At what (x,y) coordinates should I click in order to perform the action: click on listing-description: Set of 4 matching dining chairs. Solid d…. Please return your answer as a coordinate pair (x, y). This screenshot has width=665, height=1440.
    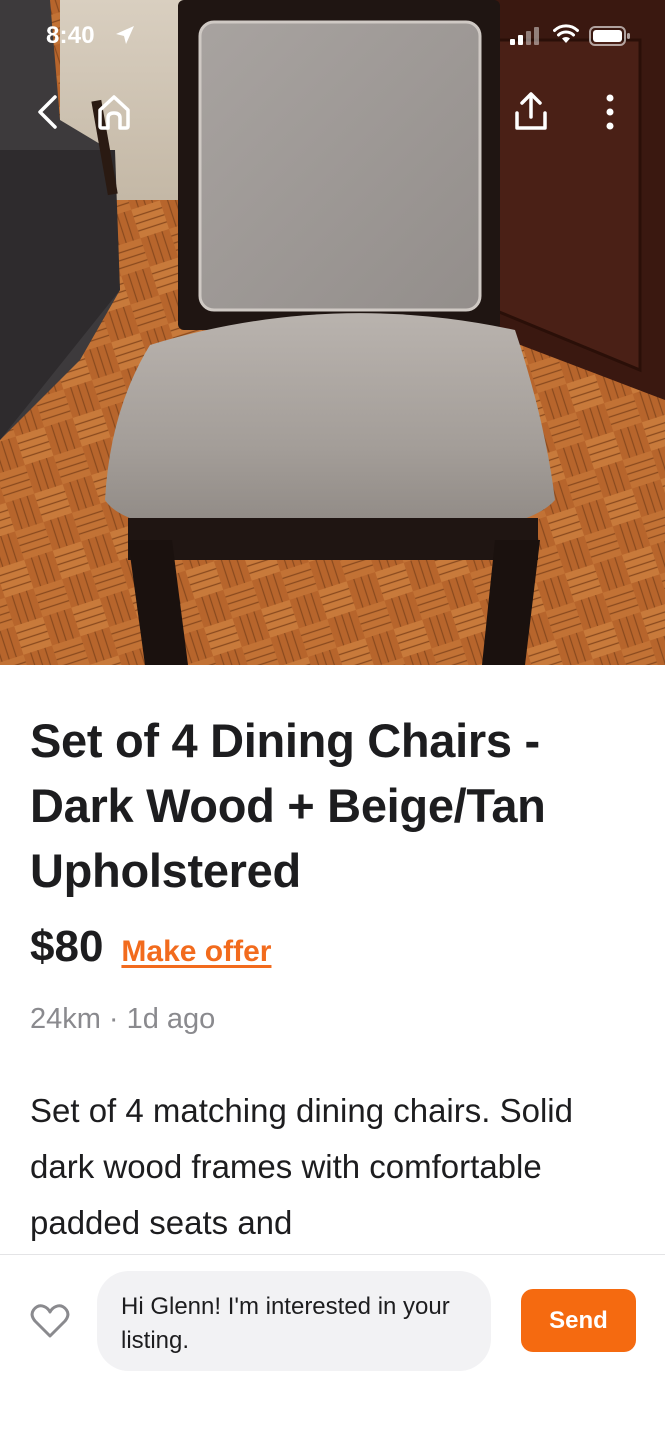
    Looking at the image, I should click on (301, 1166).